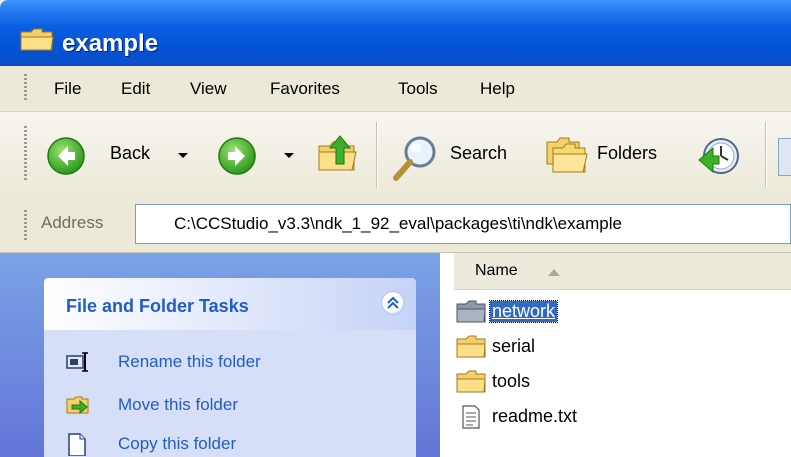 The width and height of the screenshot is (791, 457). What do you see at coordinates (289, 155) in the screenshot?
I see `forward-dropdown-icon` at bounding box center [289, 155].